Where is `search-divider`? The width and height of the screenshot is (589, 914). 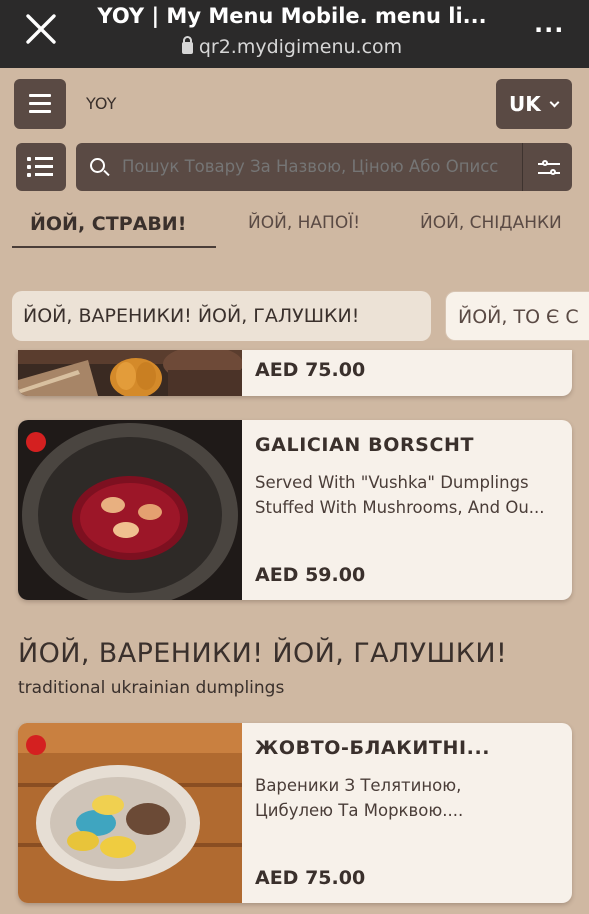 search-divider is located at coordinates (522, 167).